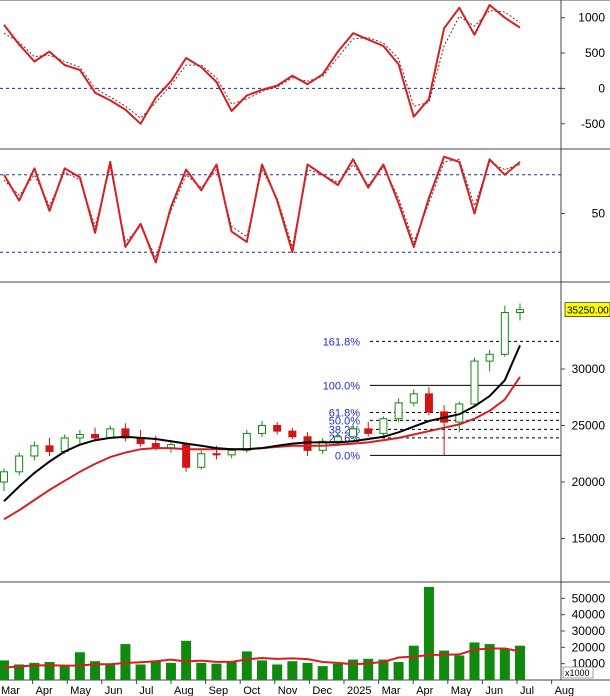 The width and height of the screenshot is (610, 696). I want to click on price-tick-label: 20000, so click(589, 482).